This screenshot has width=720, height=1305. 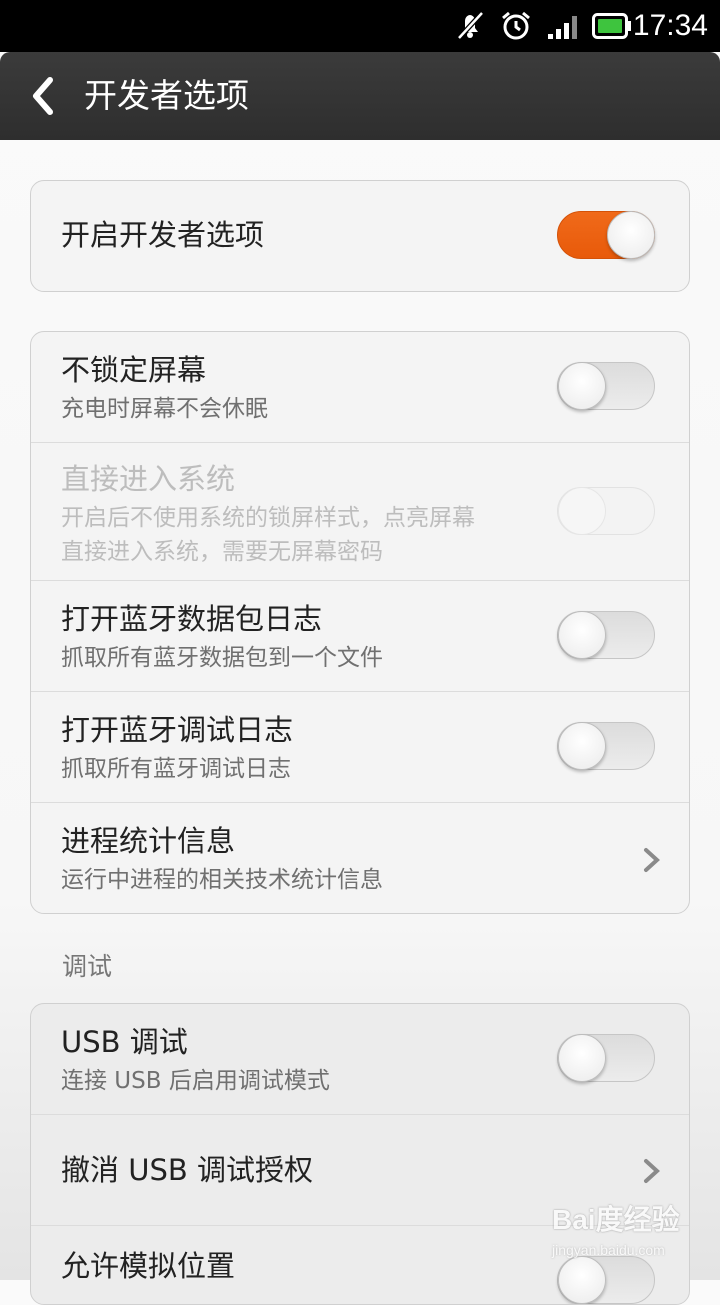 I want to click on back-arrow-icon, so click(x=43, y=96).